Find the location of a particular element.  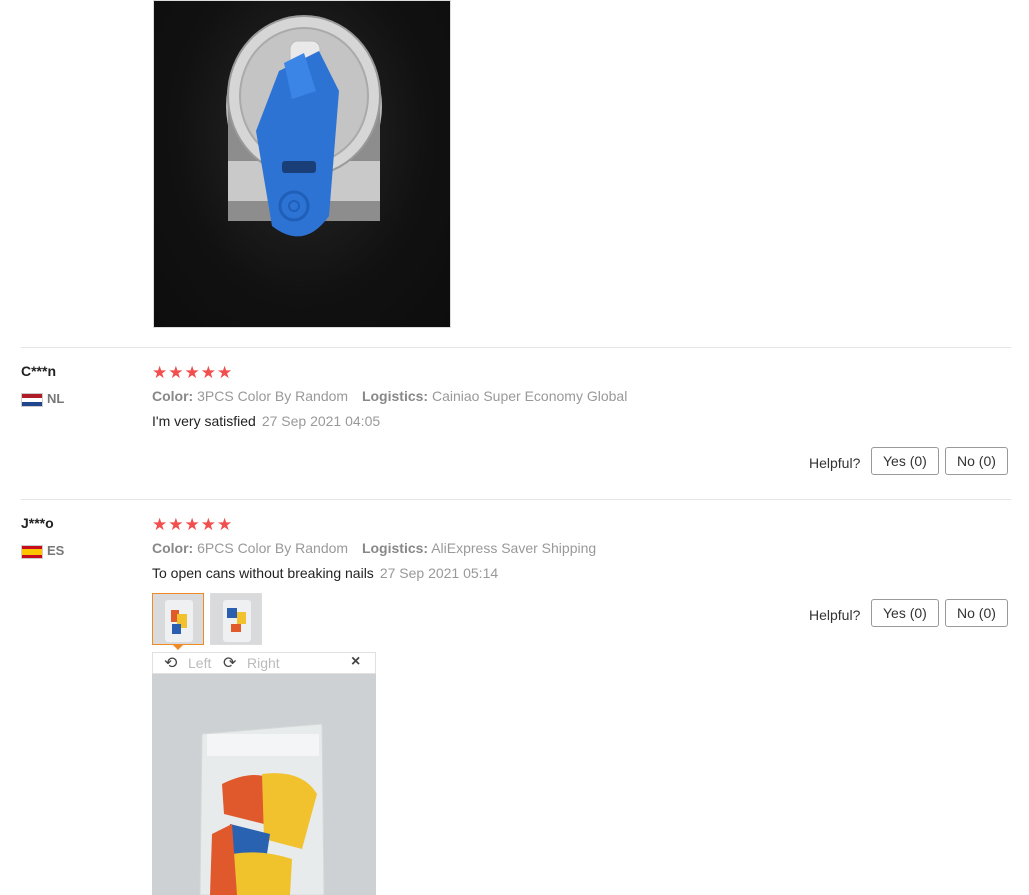

reviewer-country: NL is located at coordinates (42, 399).